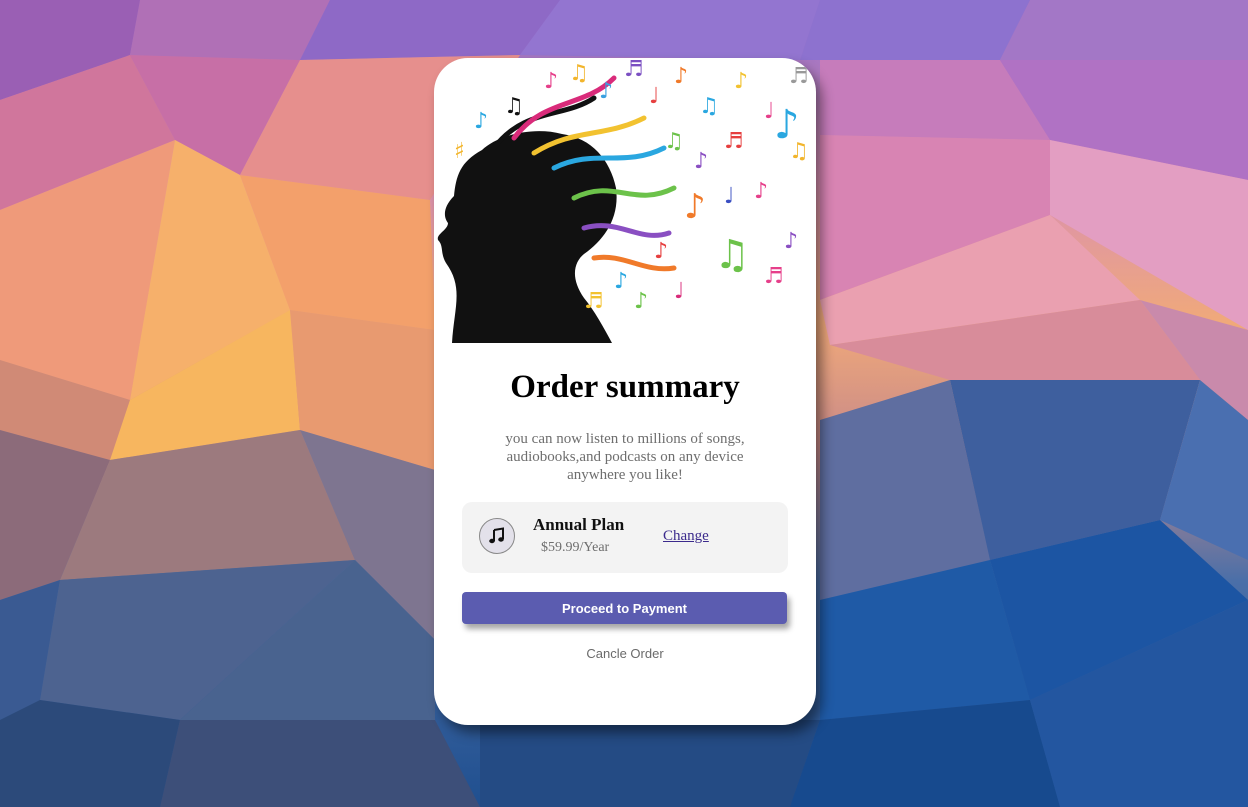 Image resolution: width=1248 pixels, height=807 pixels. I want to click on description-line: anywhere you like!, so click(625, 475).